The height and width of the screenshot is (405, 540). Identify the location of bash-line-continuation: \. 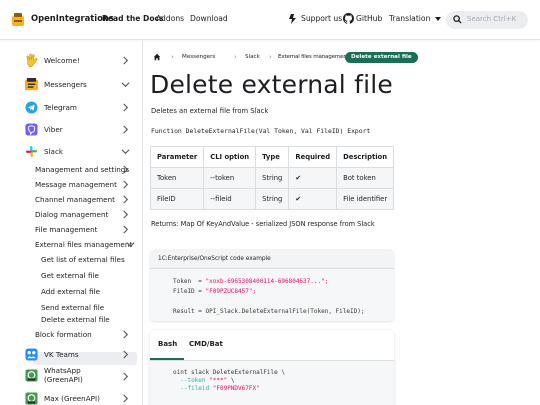
(231, 380).